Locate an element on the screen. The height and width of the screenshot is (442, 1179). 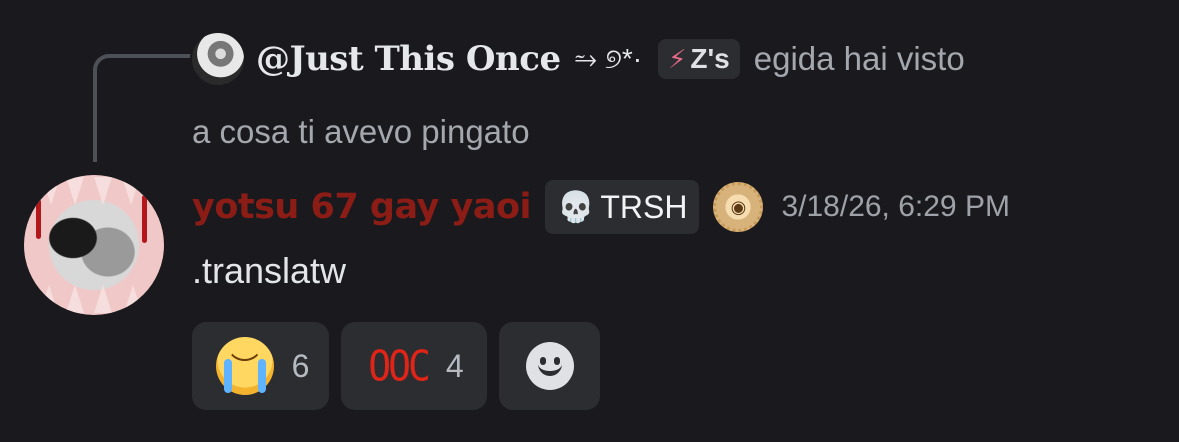
reply-author-flourish: ⥲ ୭*· is located at coordinates (608, 58).